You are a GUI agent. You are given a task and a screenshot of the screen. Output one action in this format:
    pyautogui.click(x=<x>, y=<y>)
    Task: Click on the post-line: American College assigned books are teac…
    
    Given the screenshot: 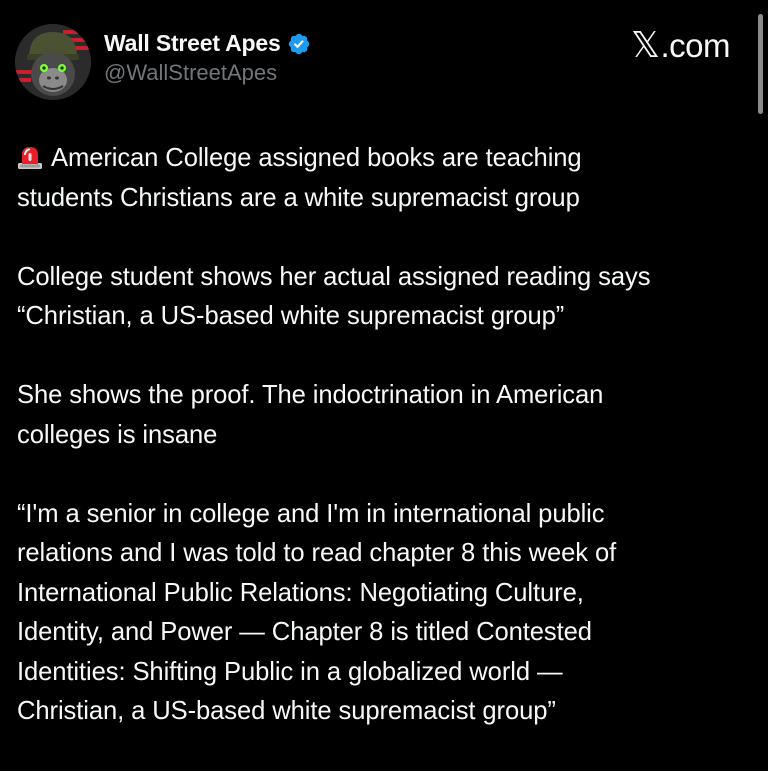 What is the action you would take?
    pyautogui.click(x=387, y=159)
    